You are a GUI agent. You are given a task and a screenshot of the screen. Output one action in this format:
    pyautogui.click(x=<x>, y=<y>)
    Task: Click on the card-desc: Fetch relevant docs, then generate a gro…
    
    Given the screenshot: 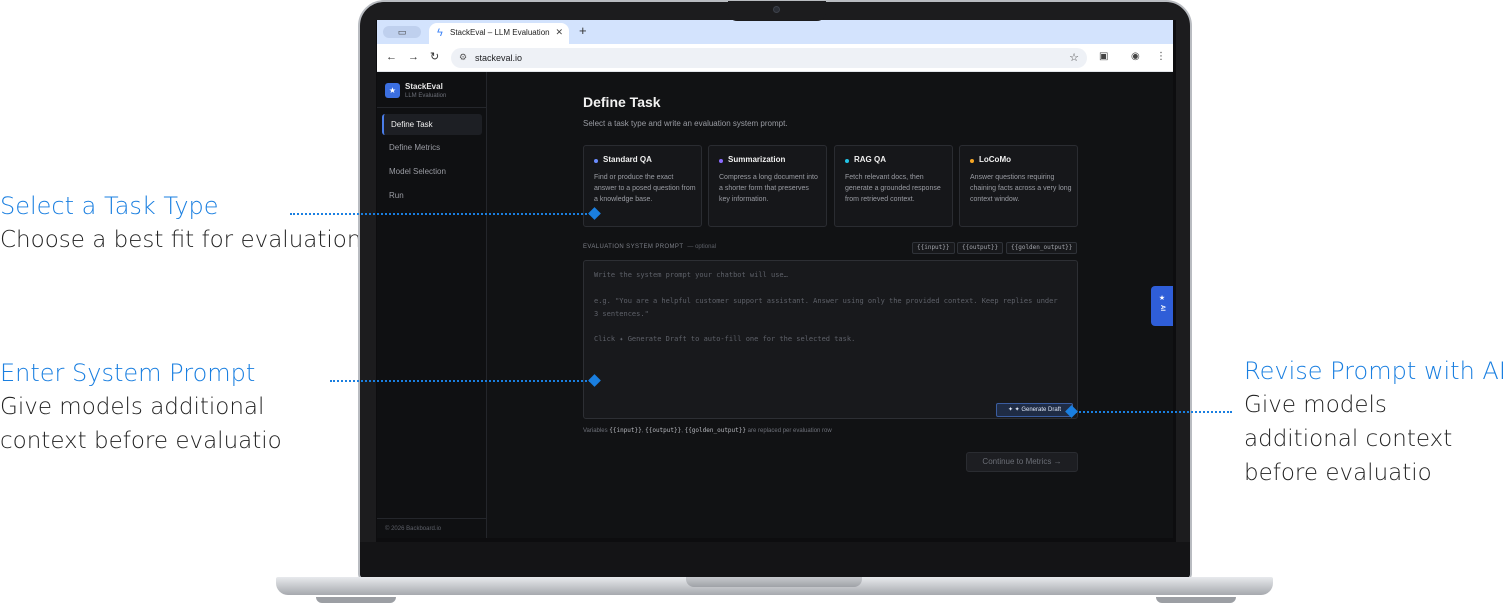 What is the action you would take?
    pyautogui.click(x=893, y=188)
    